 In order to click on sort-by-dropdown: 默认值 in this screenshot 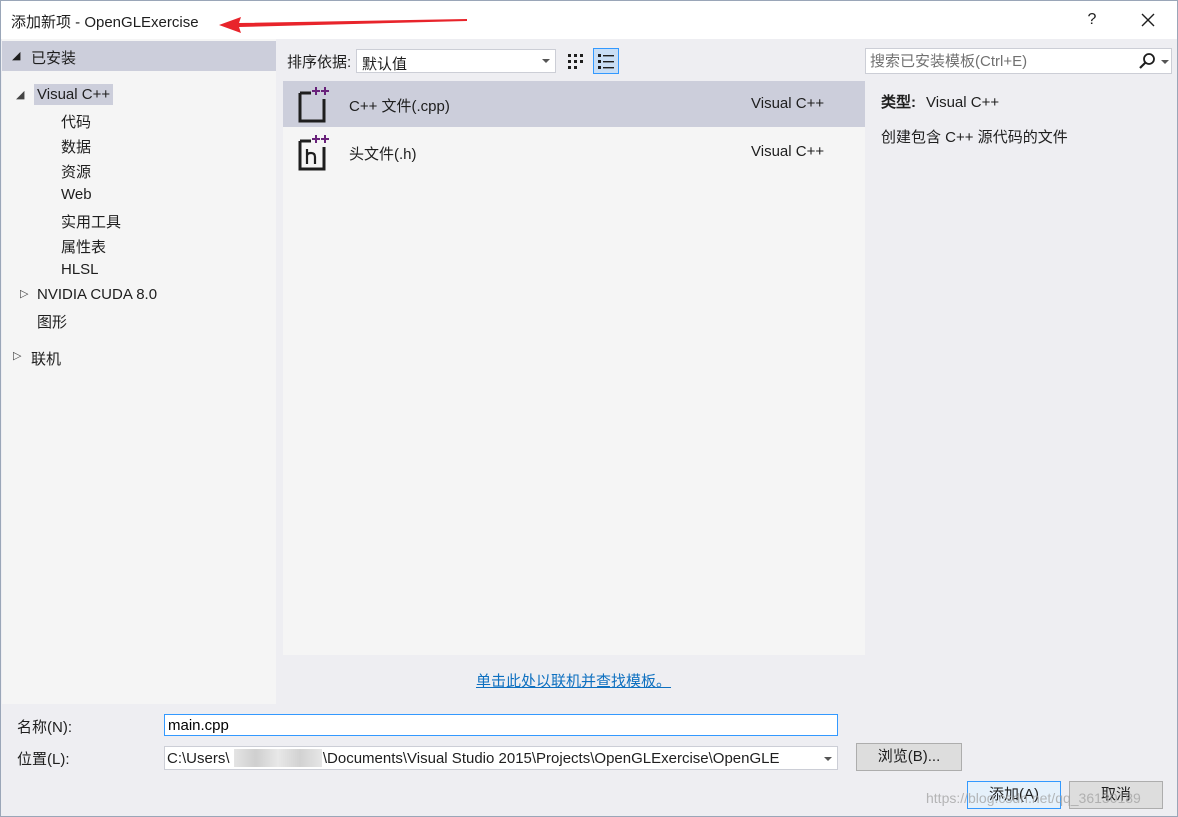, I will do `click(456, 61)`.